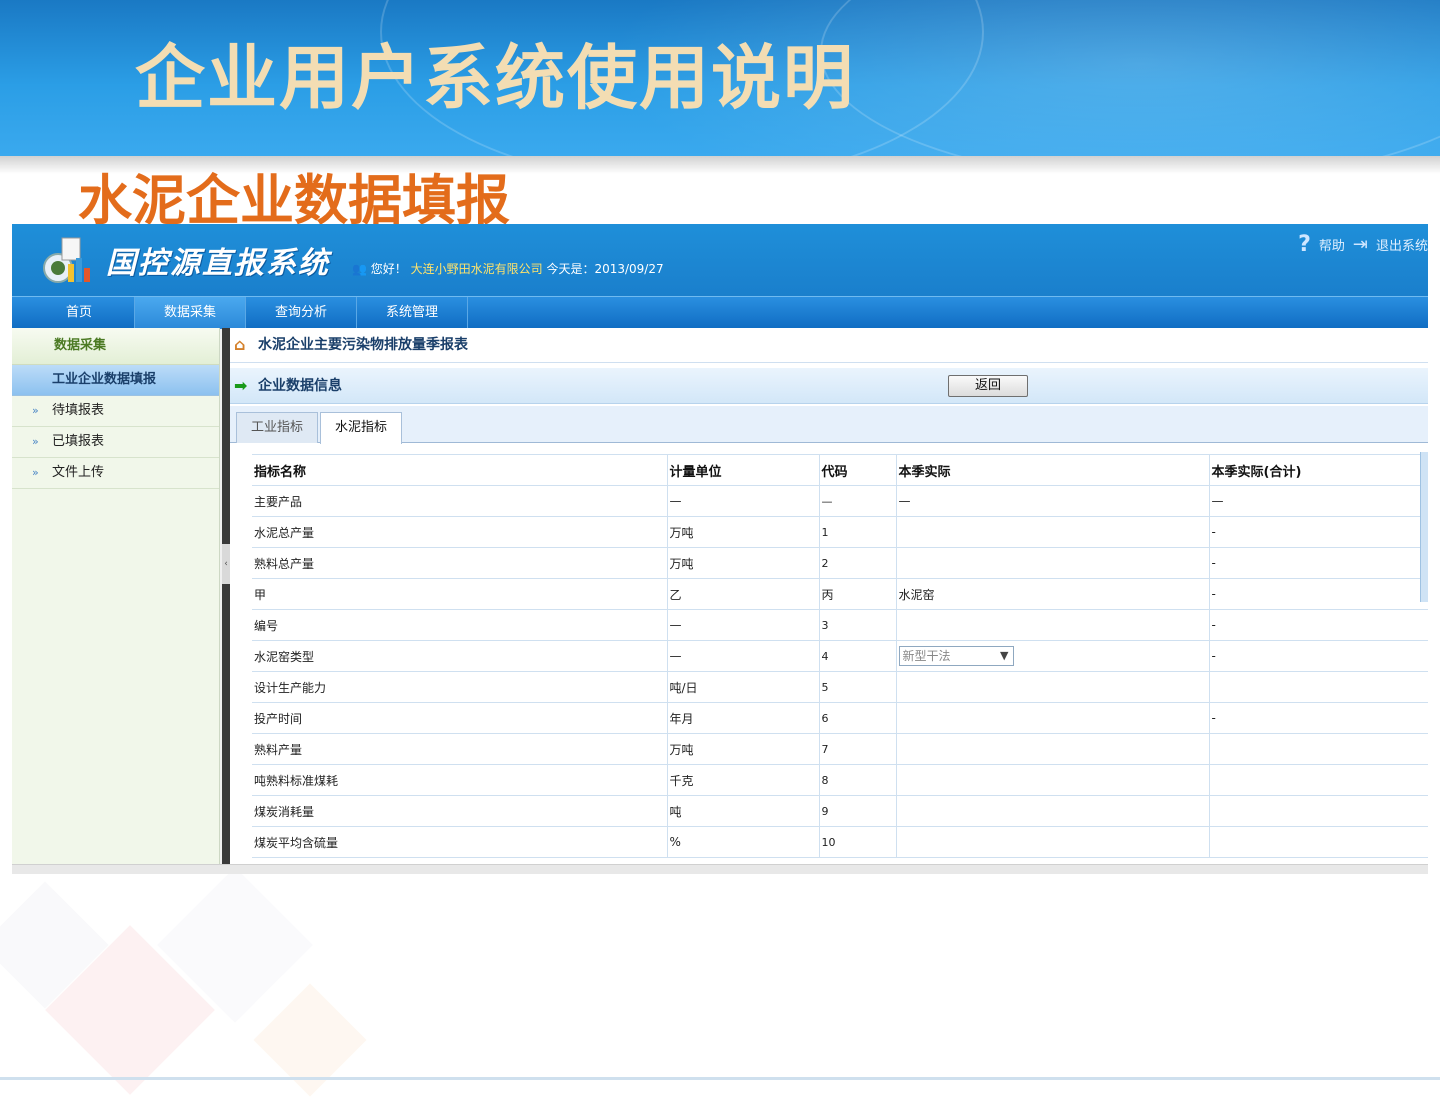 The height and width of the screenshot is (1097, 1440). I want to click on top-links: ? 帮助 ⇥ 退出系统, so click(1363, 244).